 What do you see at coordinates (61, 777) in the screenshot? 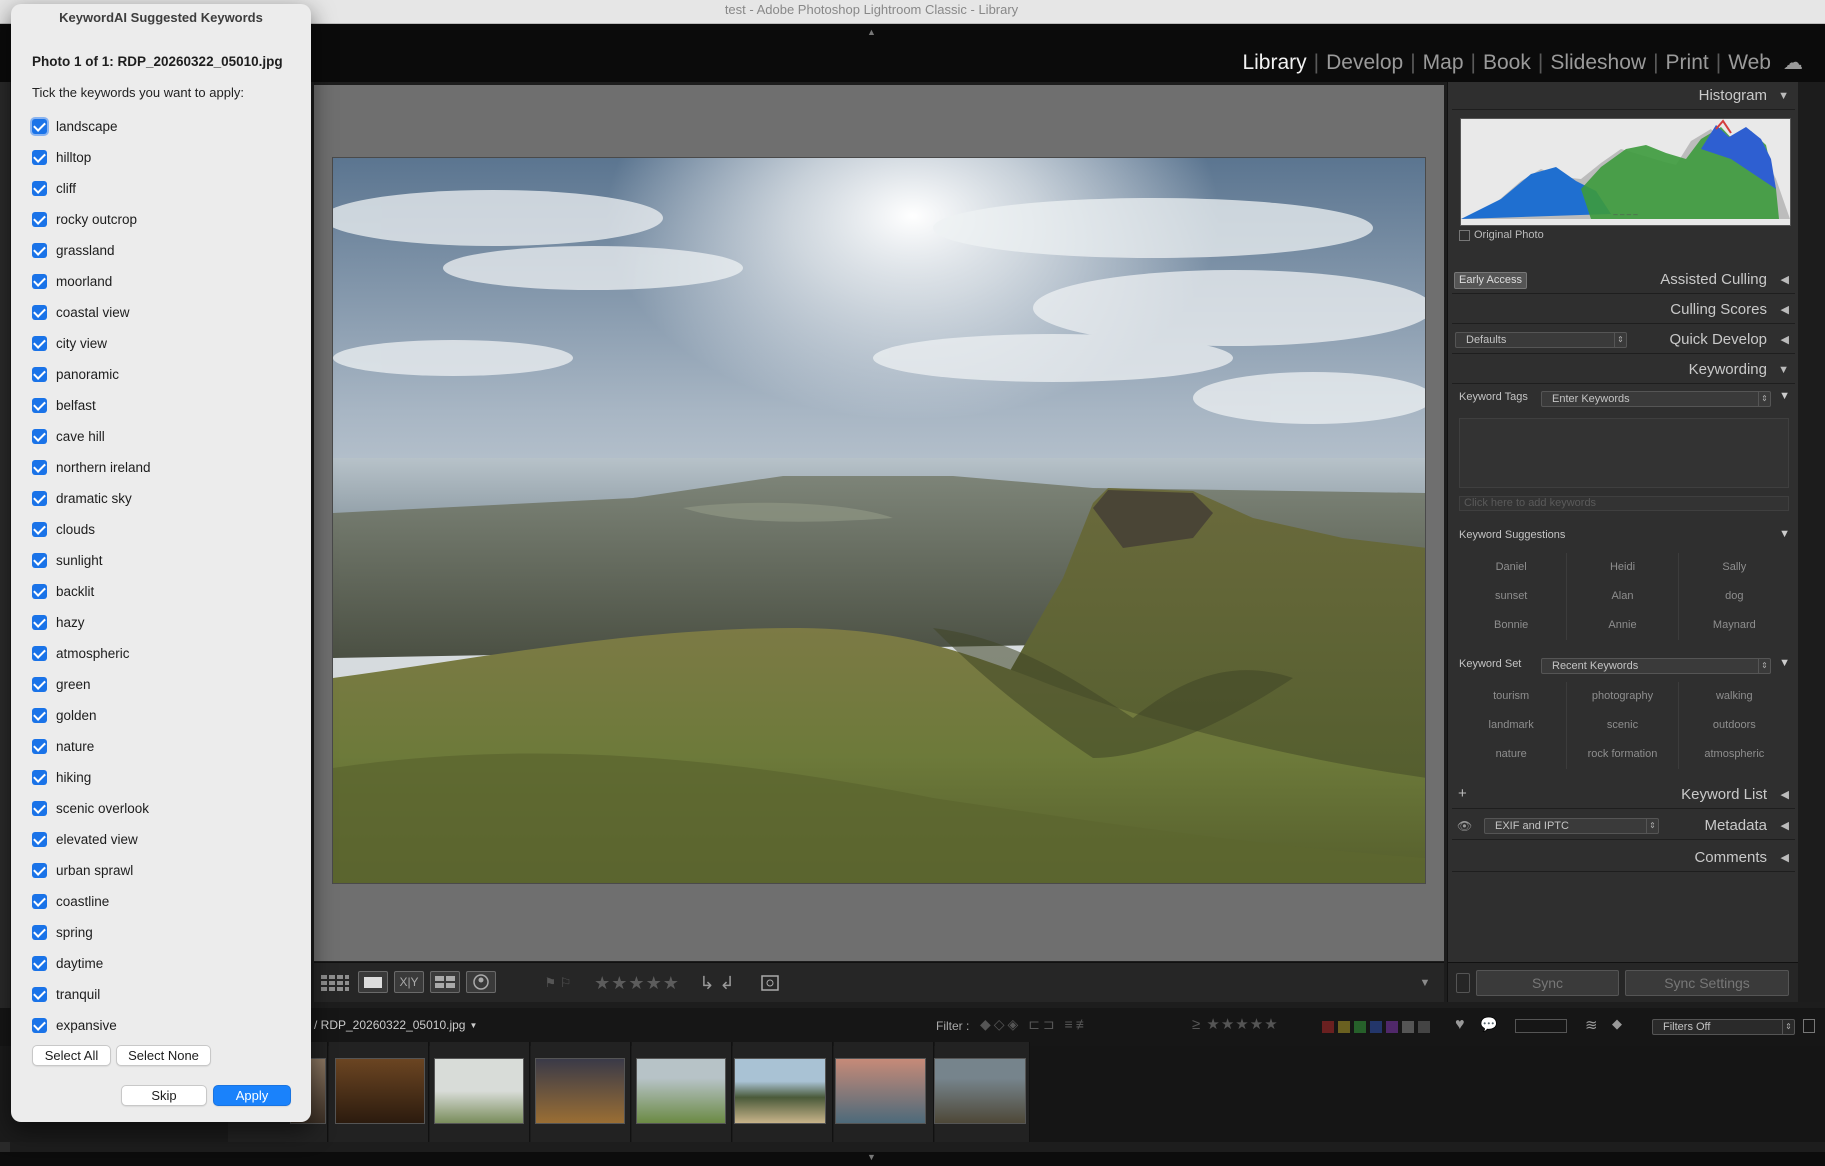
I see `keyword-checkbox-row: hiking` at bounding box center [61, 777].